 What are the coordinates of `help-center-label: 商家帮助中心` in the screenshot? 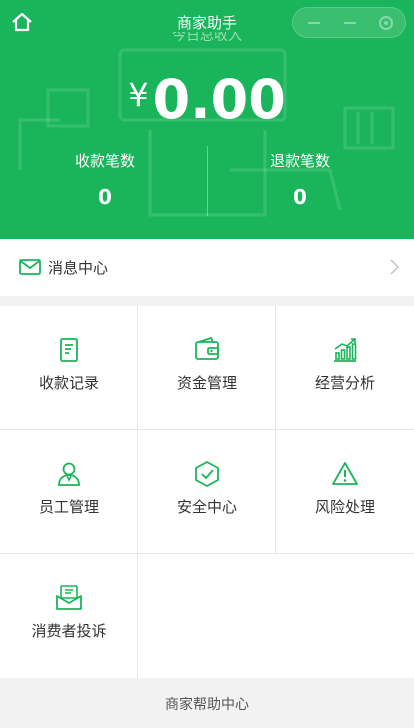 It's located at (207, 705).